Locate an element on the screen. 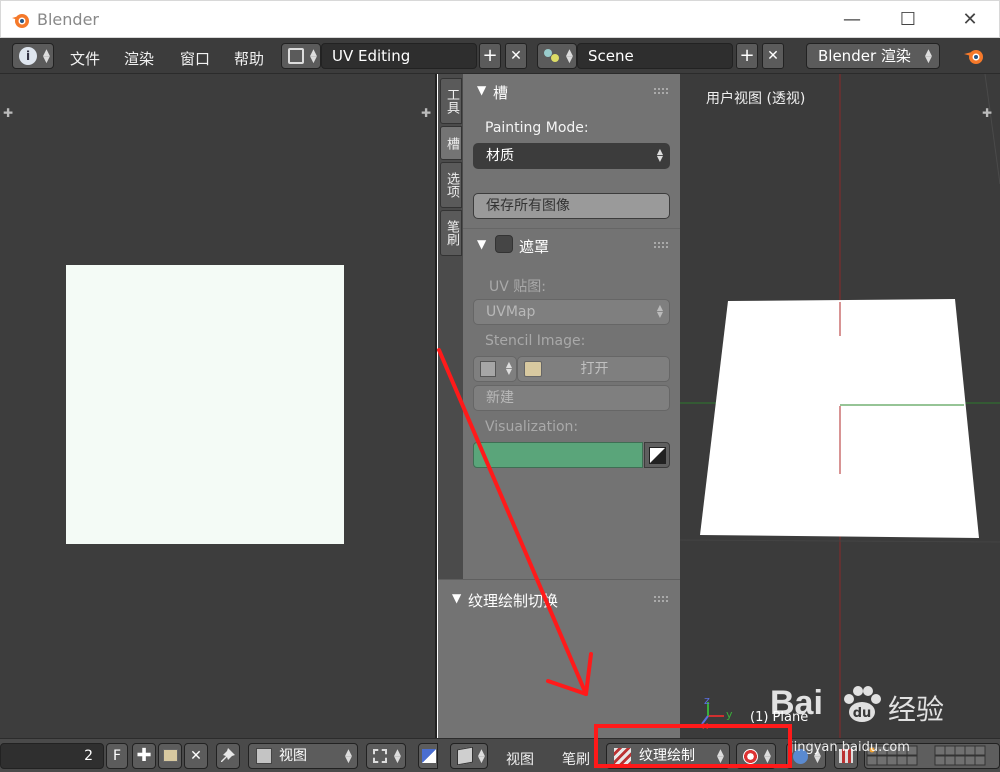 This screenshot has height=772, width=1000. uv-view-menu: 视图 ▲ ▼ is located at coordinates (303, 756).